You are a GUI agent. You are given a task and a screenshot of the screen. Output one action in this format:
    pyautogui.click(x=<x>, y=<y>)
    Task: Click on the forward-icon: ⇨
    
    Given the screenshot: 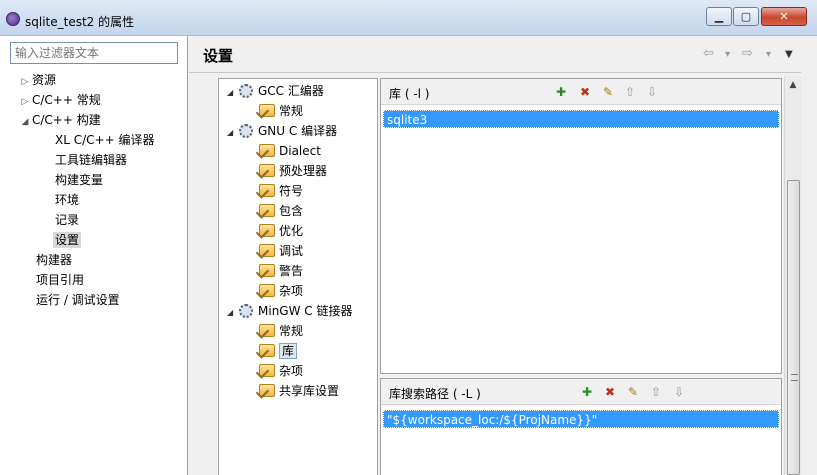 What is the action you would take?
    pyautogui.click(x=747, y=53)
    